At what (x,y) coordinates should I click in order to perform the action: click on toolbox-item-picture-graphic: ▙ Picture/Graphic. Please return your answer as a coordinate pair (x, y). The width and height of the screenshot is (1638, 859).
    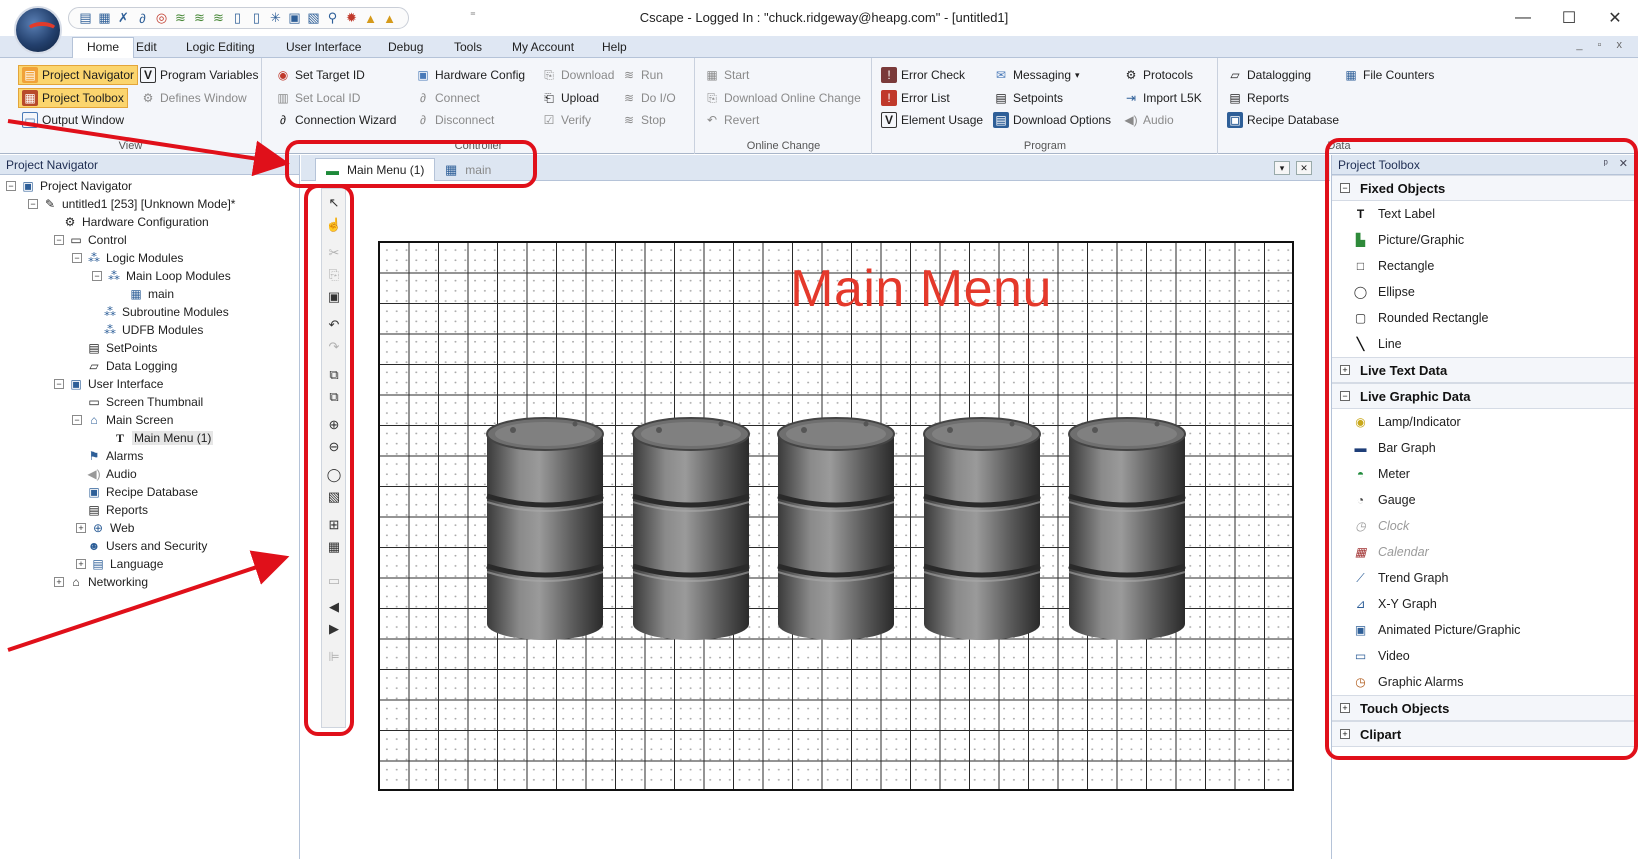
    Looking at the image, I should click on (1485, 240).